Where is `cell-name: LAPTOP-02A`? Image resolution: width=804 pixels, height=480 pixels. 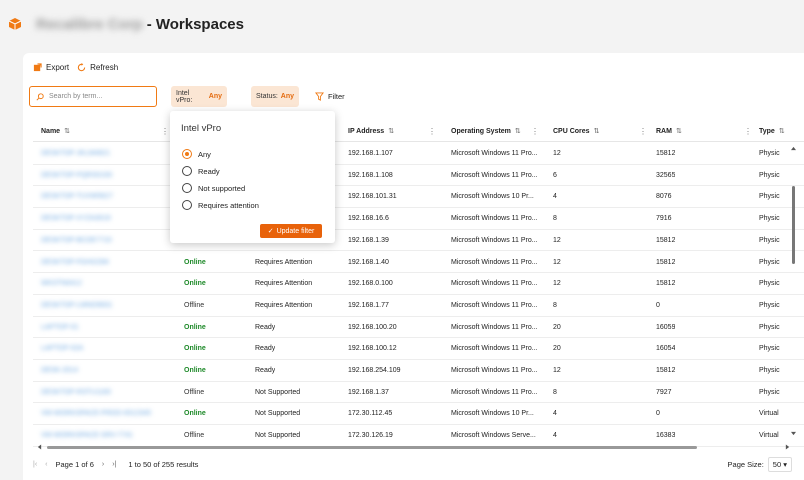
cell-name: LAPTOP-02A is located at coordinates (62, 348).